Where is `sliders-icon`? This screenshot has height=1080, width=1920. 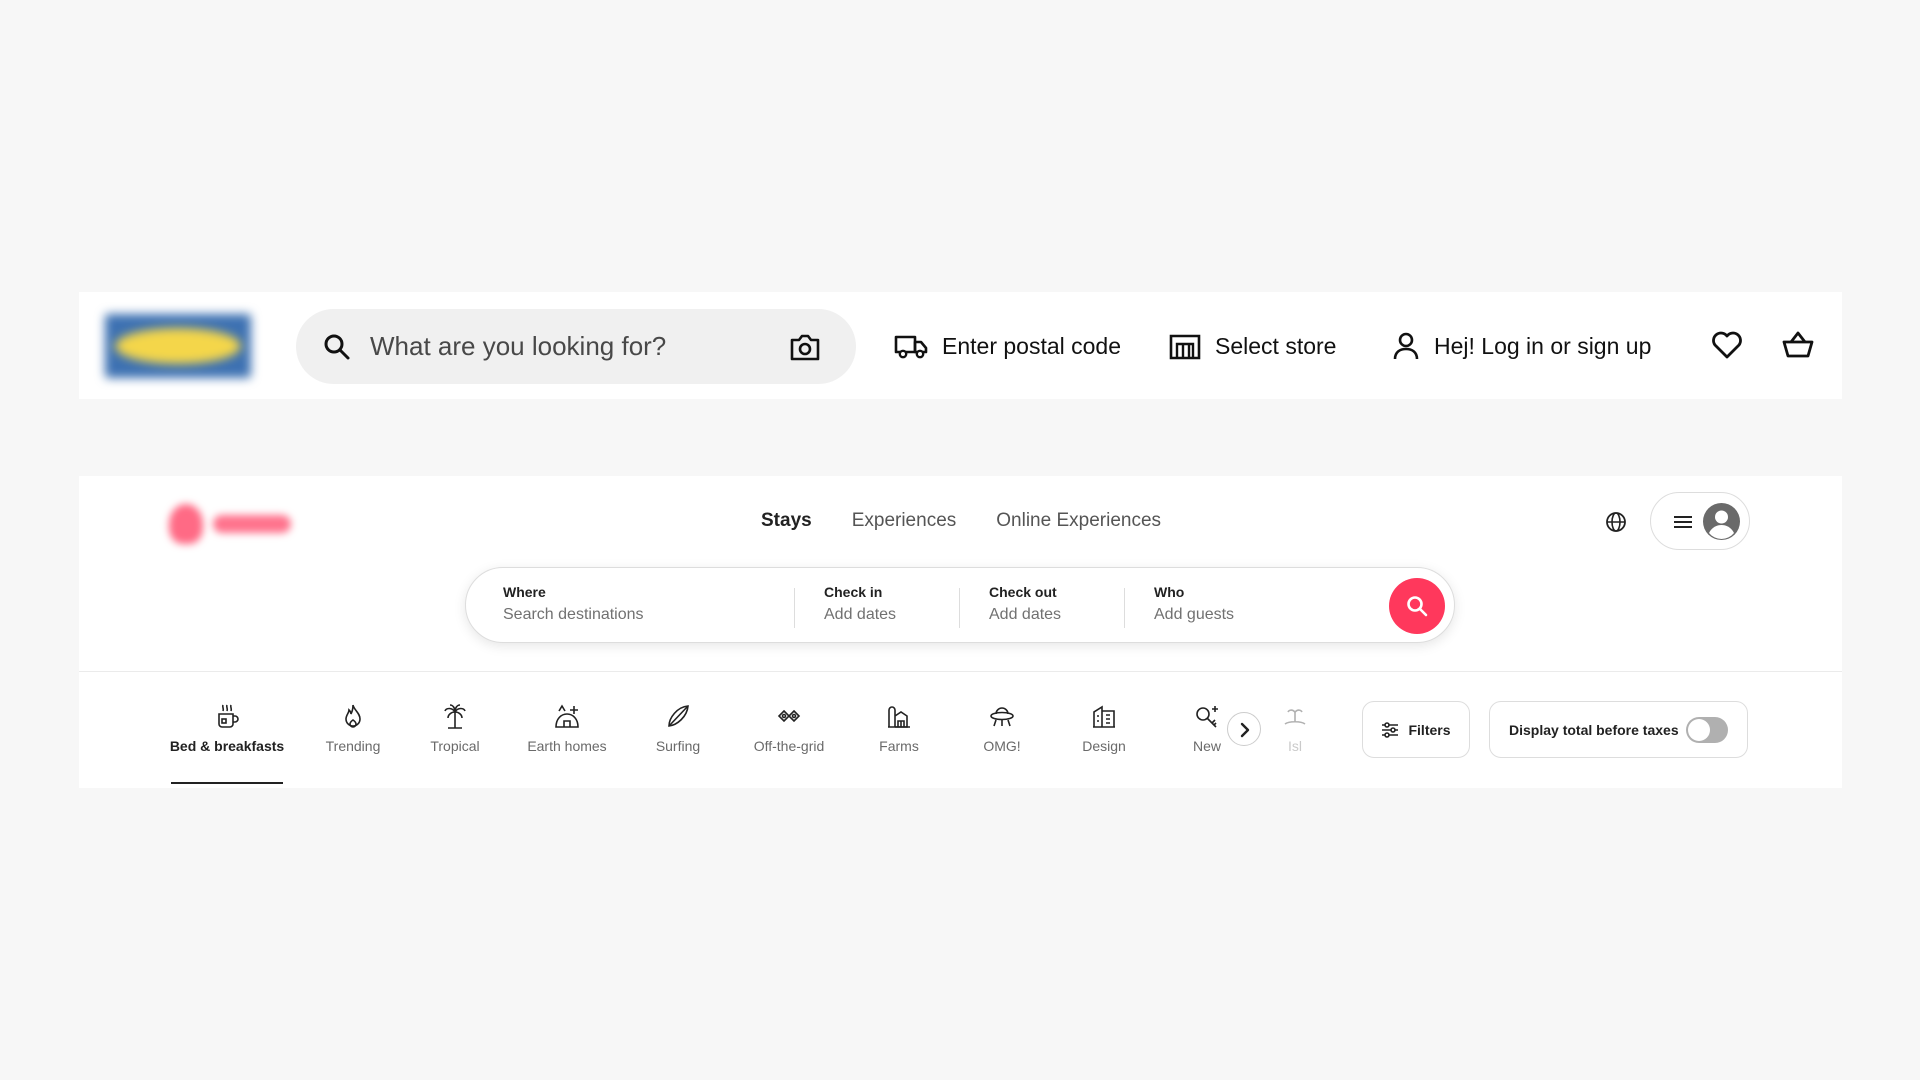
sliders-icon is located at coordinates (1390, 729).